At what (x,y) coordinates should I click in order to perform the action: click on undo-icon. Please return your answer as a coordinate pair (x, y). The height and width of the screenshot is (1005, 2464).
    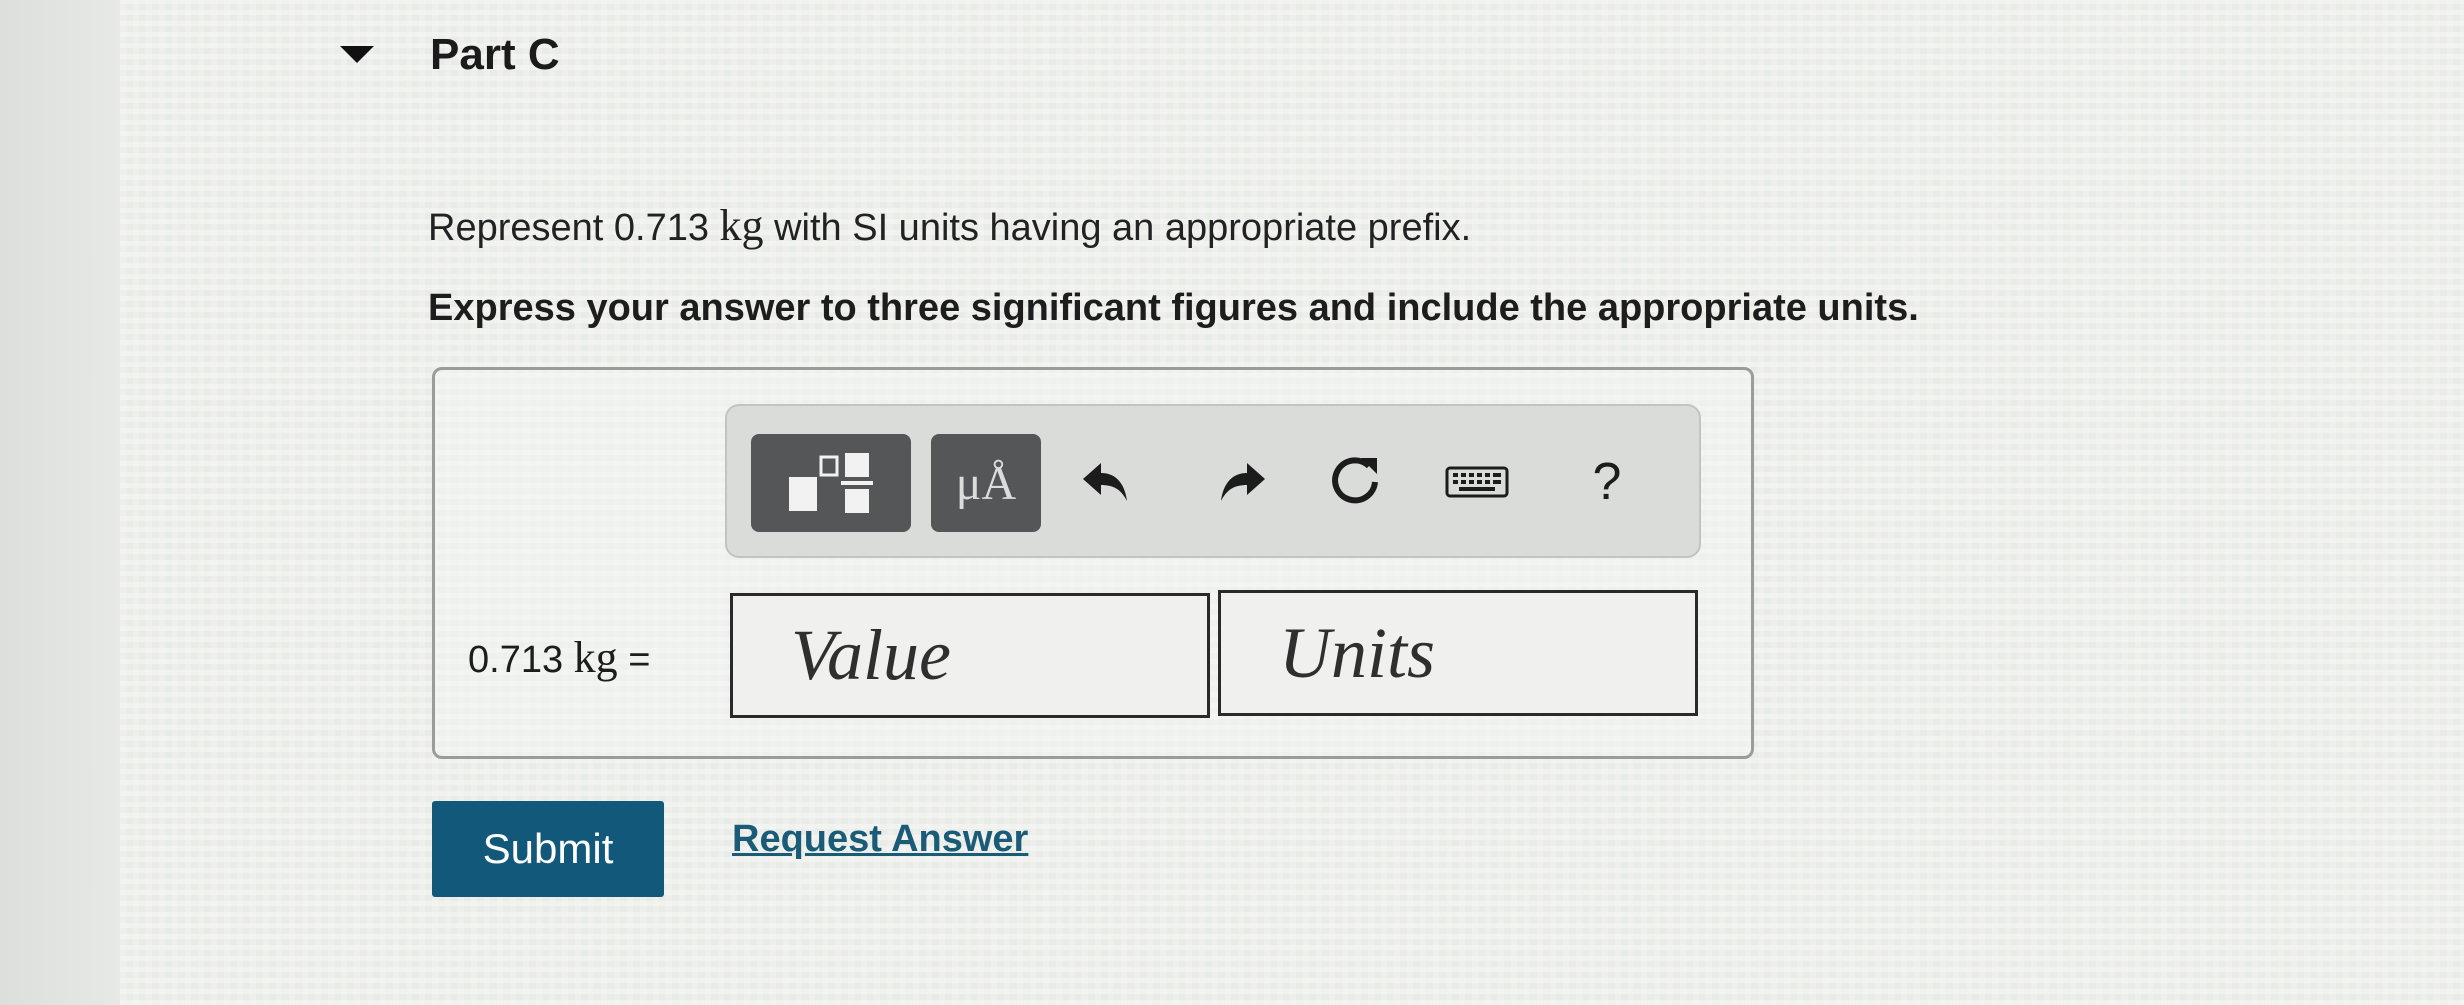
    Looking at the image, I should click on (1105, 482).